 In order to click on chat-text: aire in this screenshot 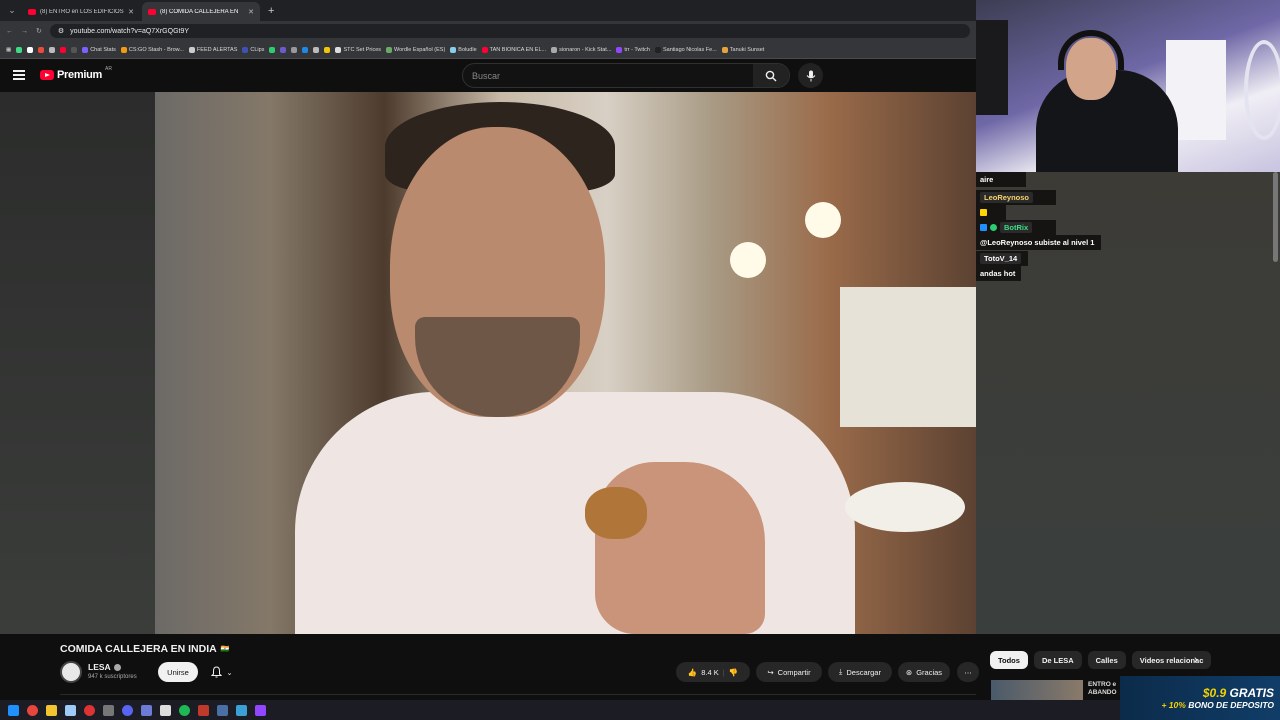, I will do `click(987, 179)`.